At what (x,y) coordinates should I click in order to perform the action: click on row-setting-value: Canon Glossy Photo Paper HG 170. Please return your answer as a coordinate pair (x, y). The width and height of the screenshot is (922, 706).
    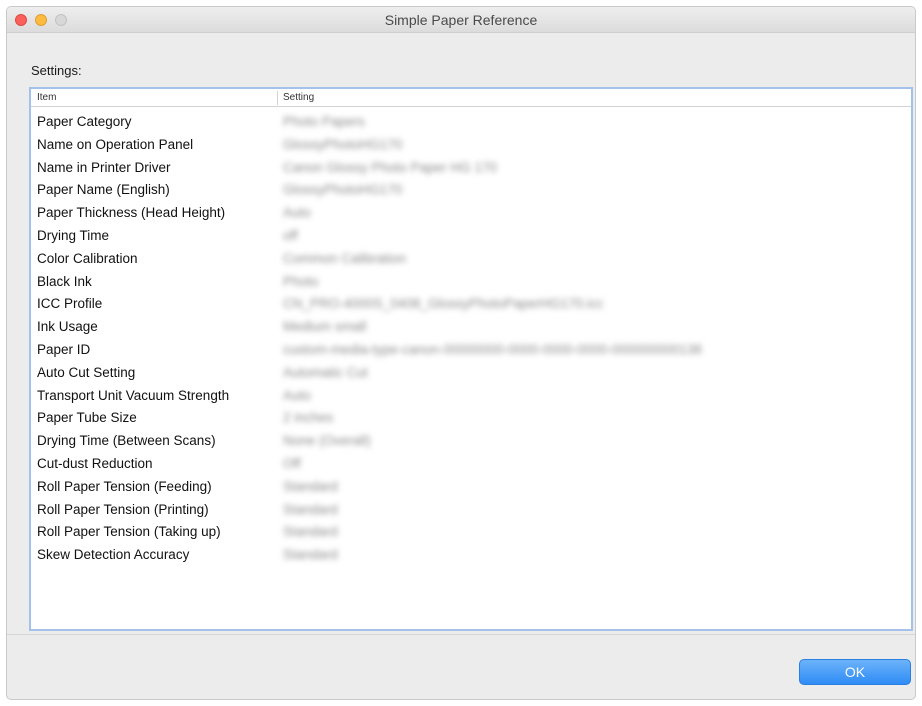
    Looking at the image, I should click on (390, 167).